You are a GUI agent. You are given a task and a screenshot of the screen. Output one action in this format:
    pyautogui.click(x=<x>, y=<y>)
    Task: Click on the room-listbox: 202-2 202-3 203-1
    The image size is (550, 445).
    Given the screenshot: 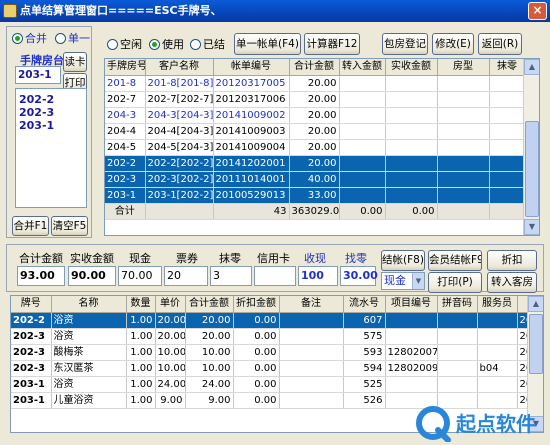 What is the action you would take?
    pyautogui.click(x=51, y=148)
    